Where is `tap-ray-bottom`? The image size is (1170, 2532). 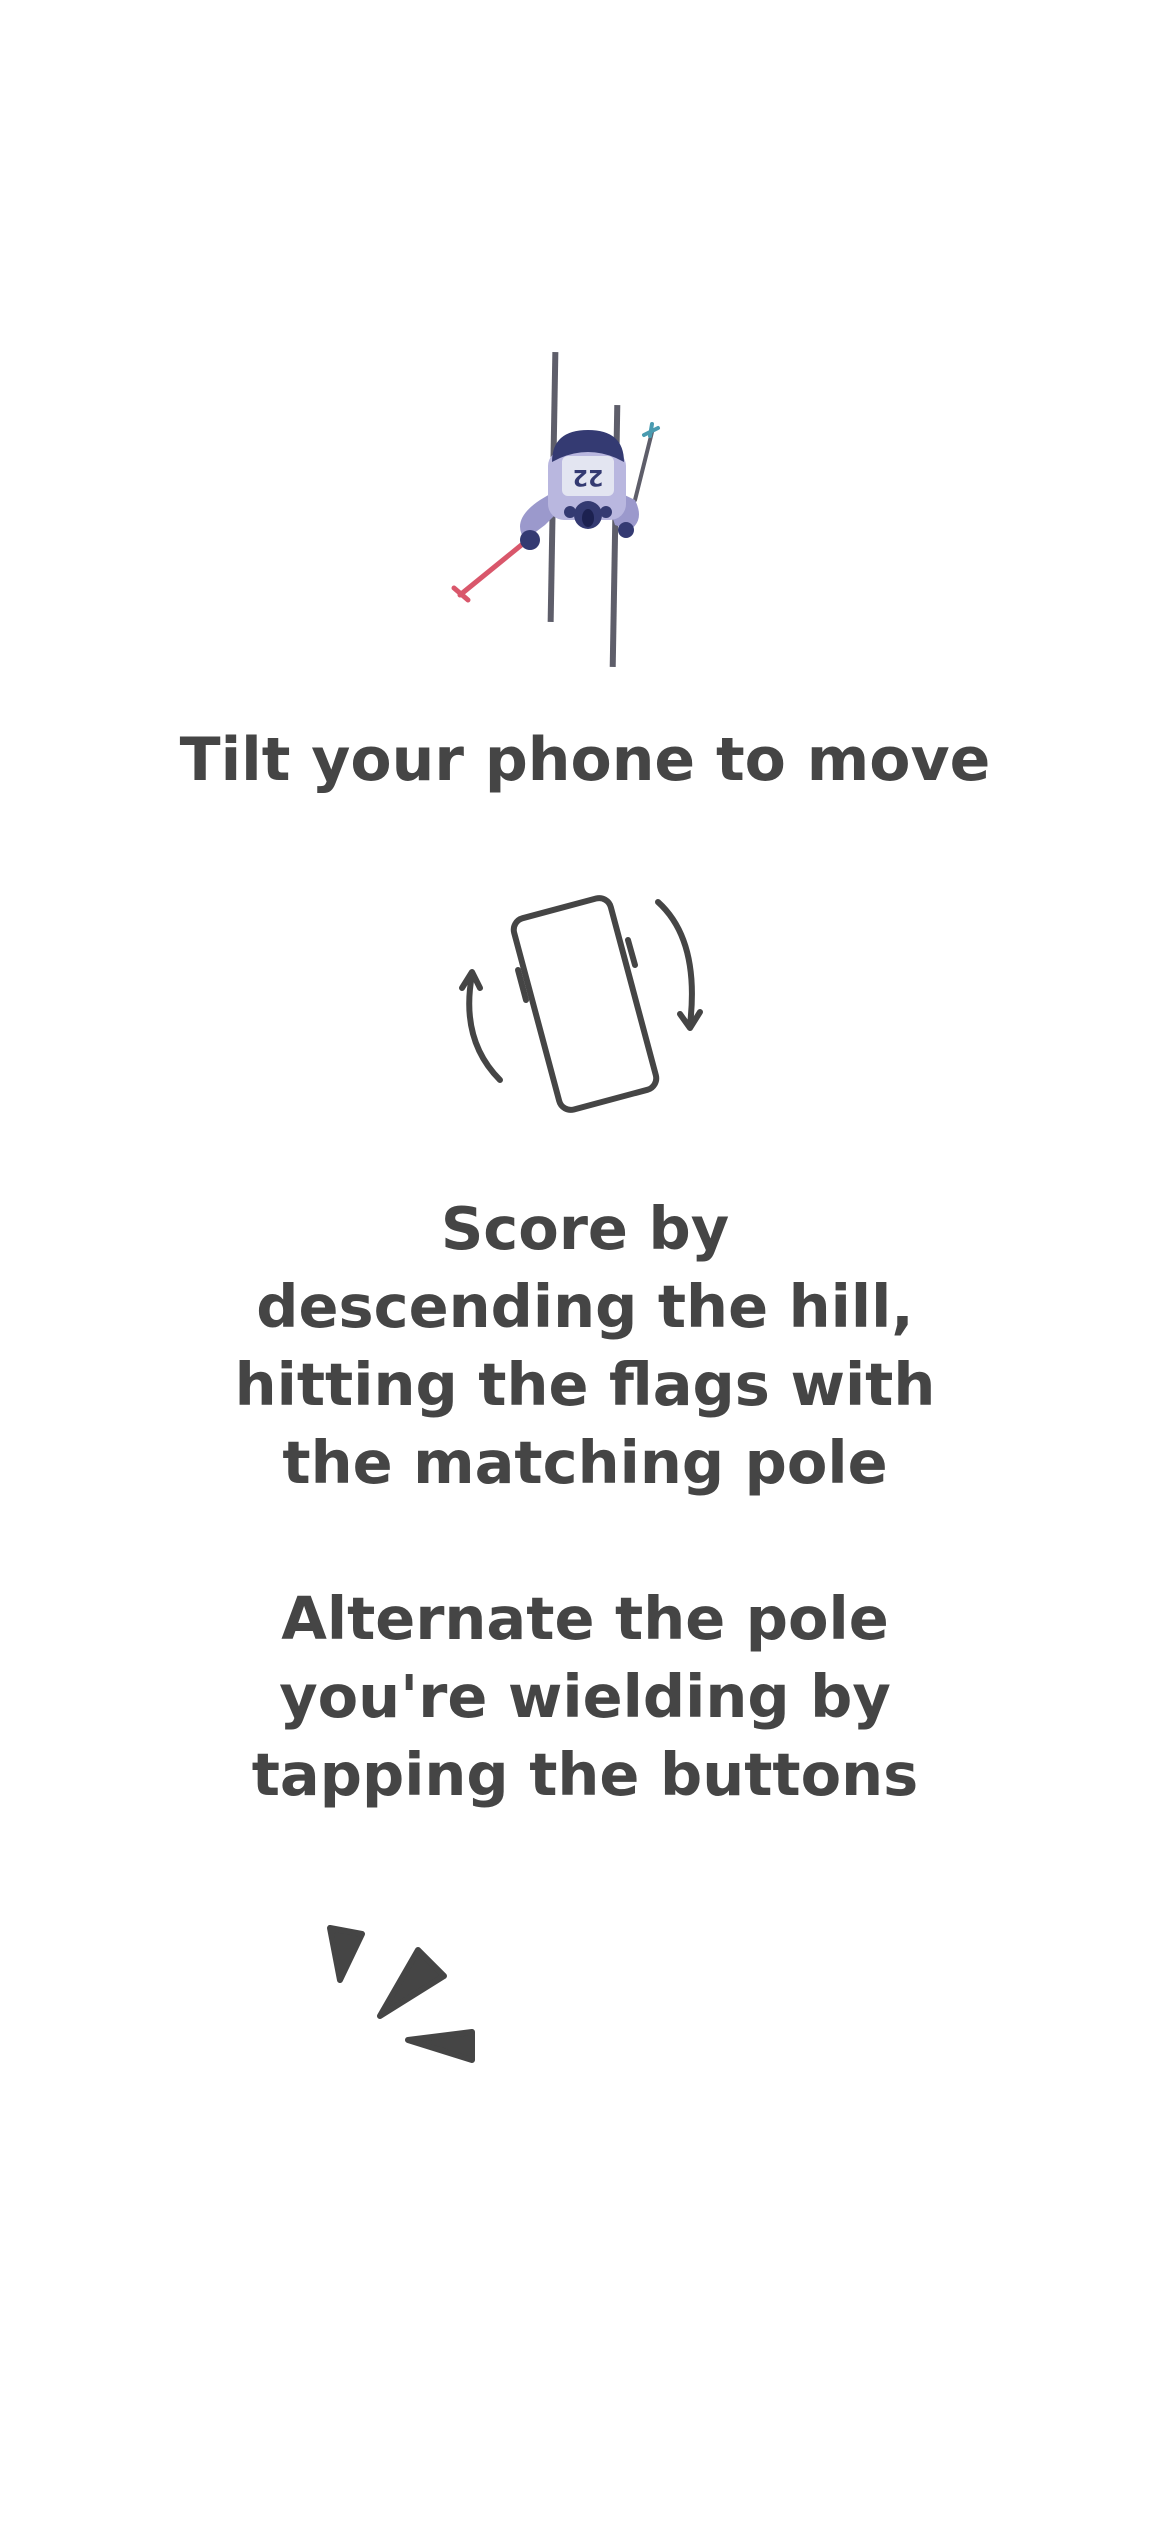
tap-ray-bottom is located at coordinates (440, 2046).